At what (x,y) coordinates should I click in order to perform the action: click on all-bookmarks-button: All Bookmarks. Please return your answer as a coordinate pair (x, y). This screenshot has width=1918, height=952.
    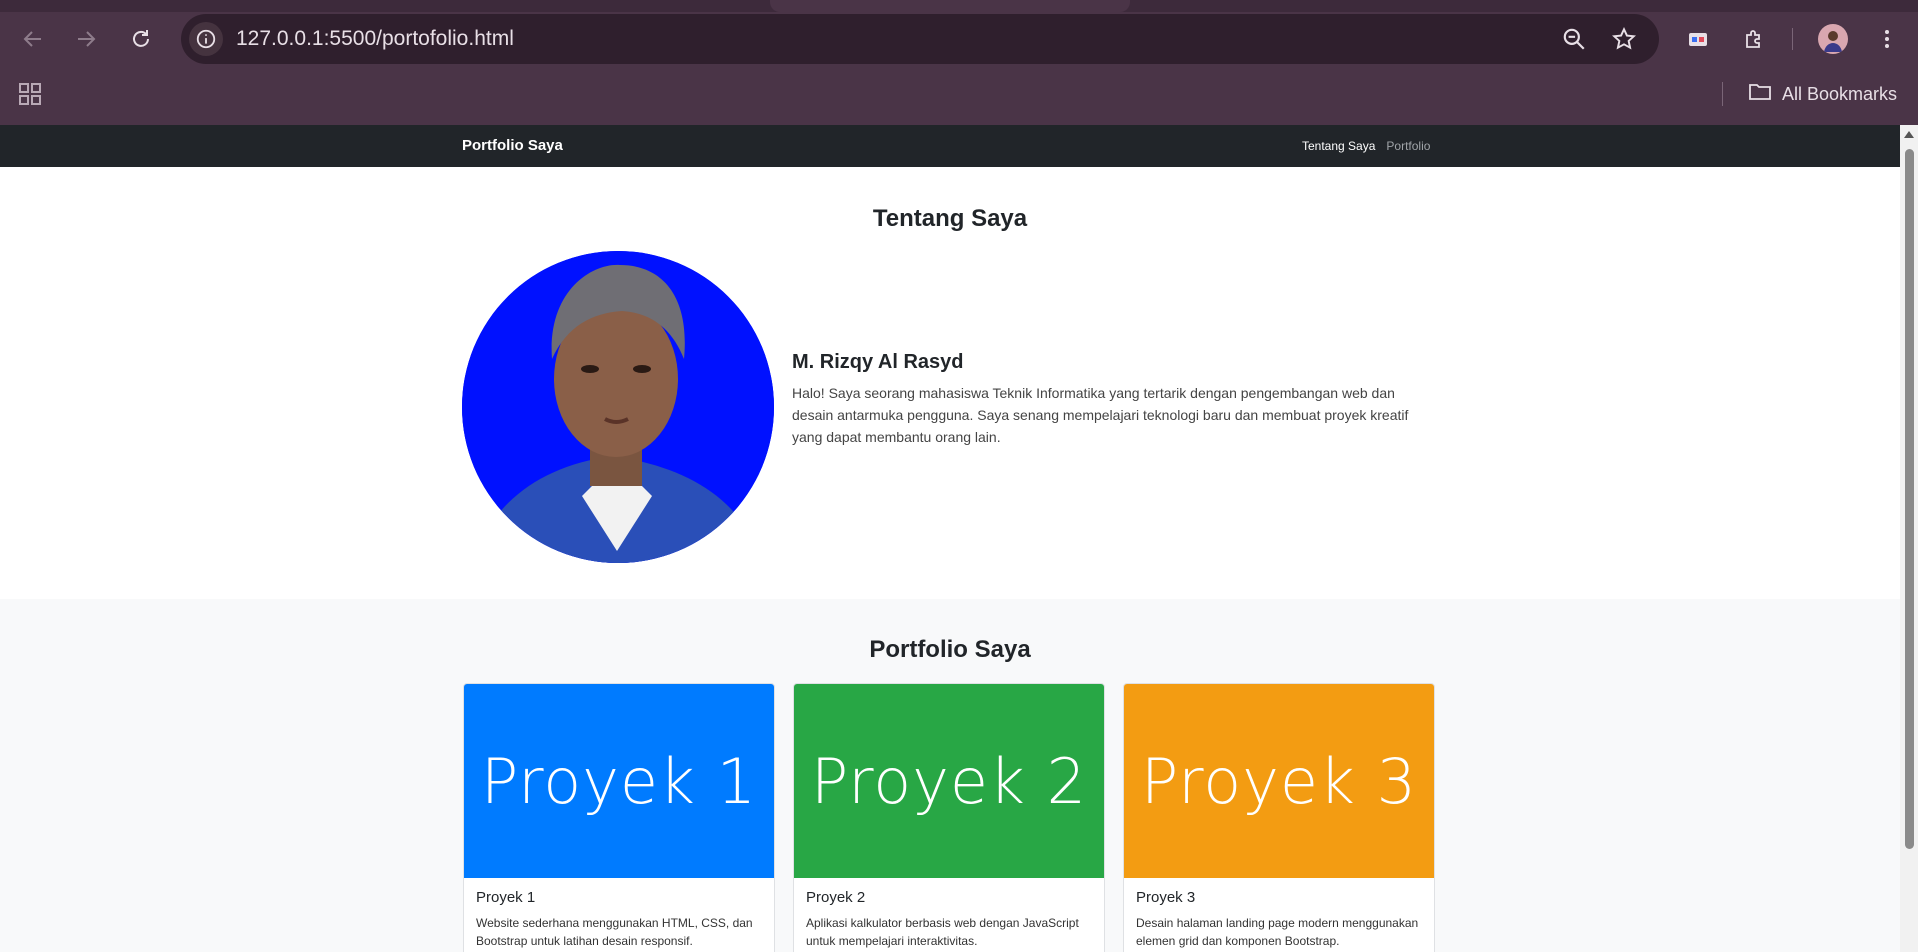
    Looking at the image, I should click on (1822, 94).